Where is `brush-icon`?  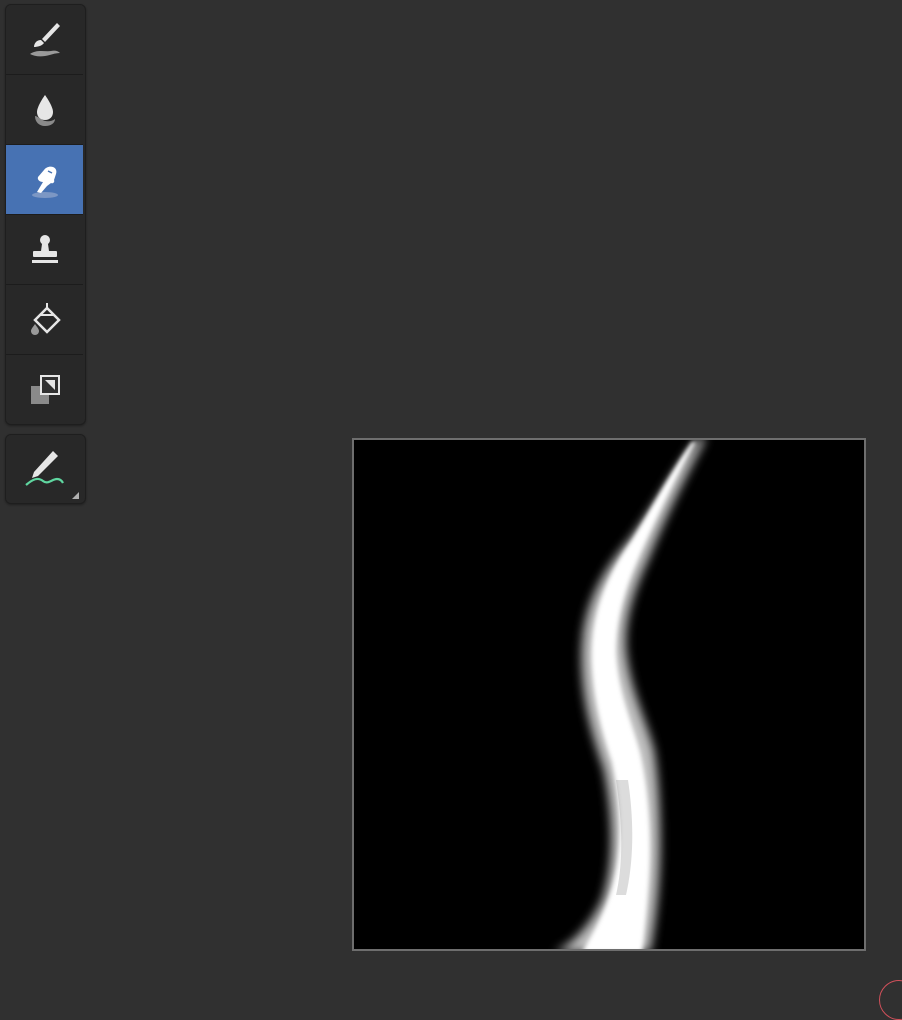 brush-icon is located at coordinates (44, 39).